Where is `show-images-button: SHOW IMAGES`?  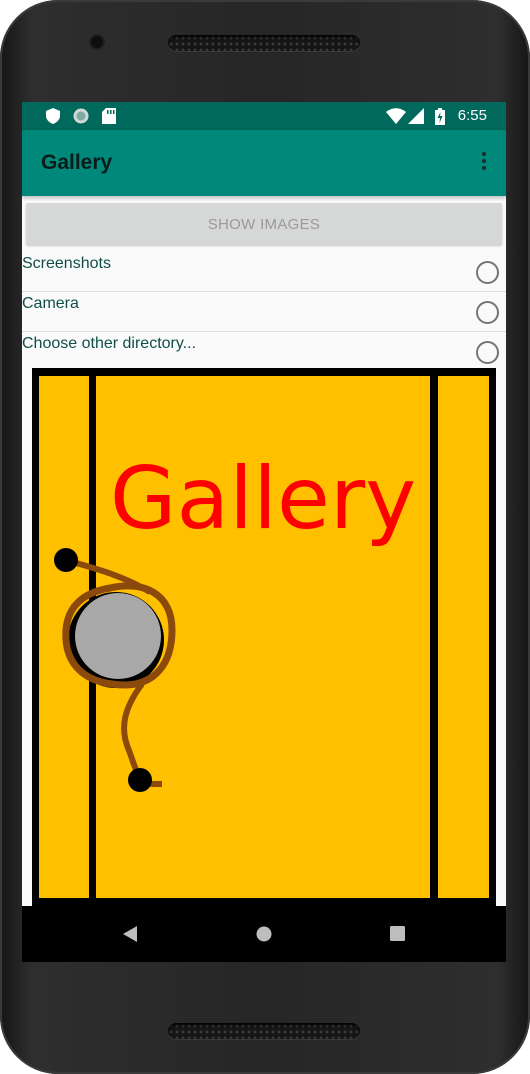
show-images-button: SHOW IMAGES is located at coordinates (264, 224).